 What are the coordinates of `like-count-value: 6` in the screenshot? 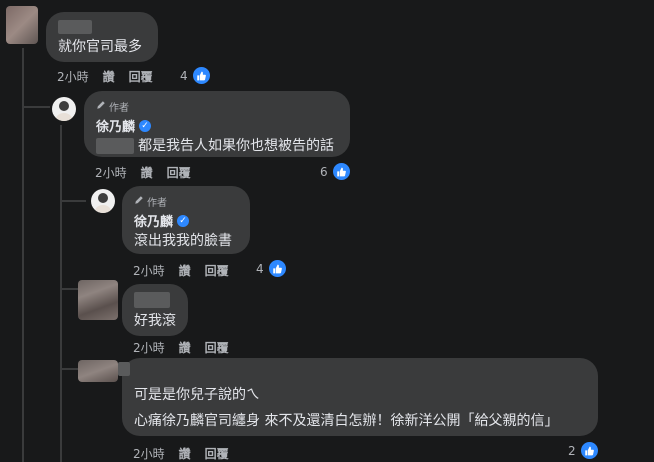 It's located at (324, 171).